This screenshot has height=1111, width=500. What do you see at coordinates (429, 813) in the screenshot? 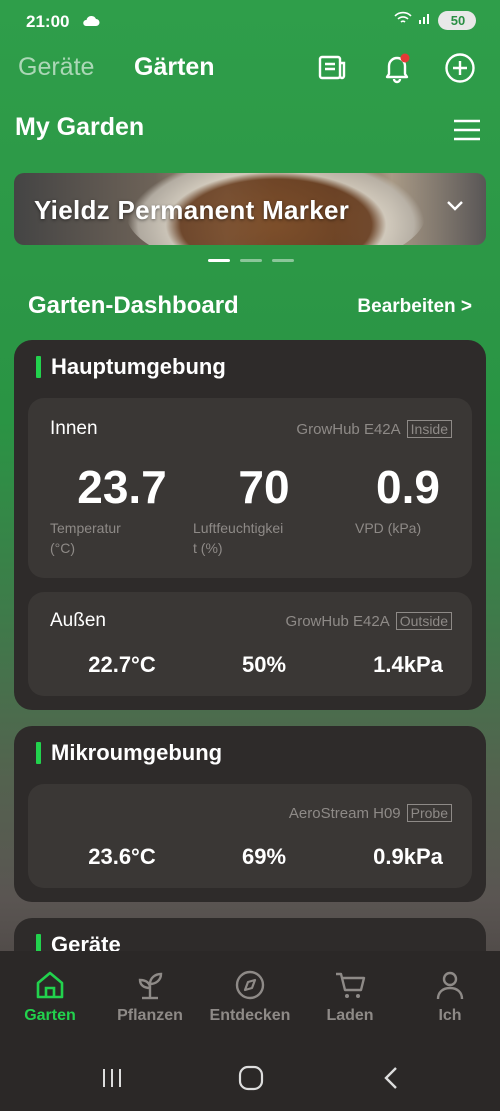
I see `location-tag: Probe` at bounding box center [429, 813].